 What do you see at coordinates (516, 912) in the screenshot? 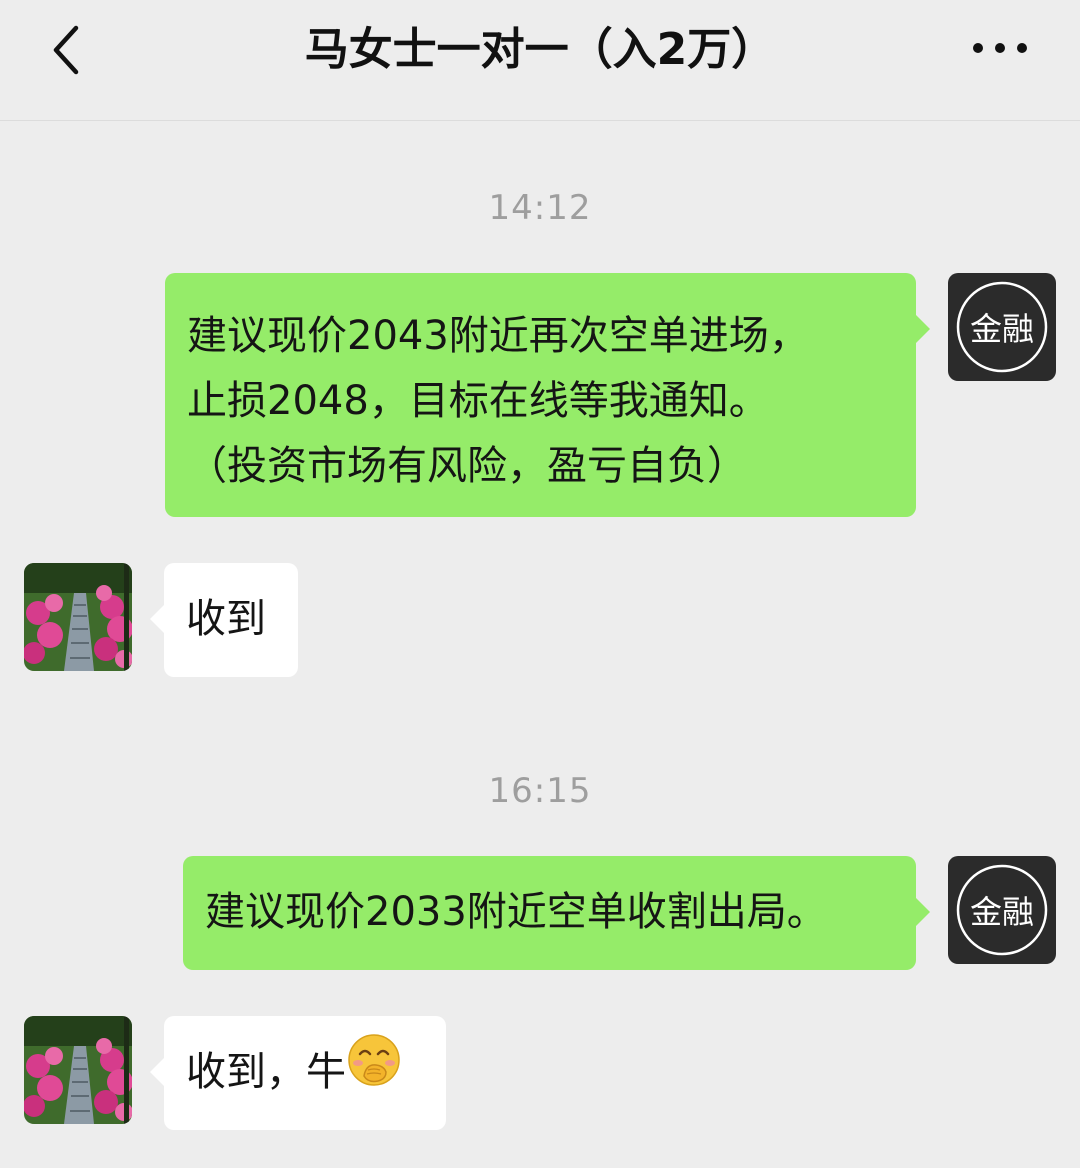
I see `message-text-line: 建议现价2033附近空单收割出局。` at bounding box center [516, 912].